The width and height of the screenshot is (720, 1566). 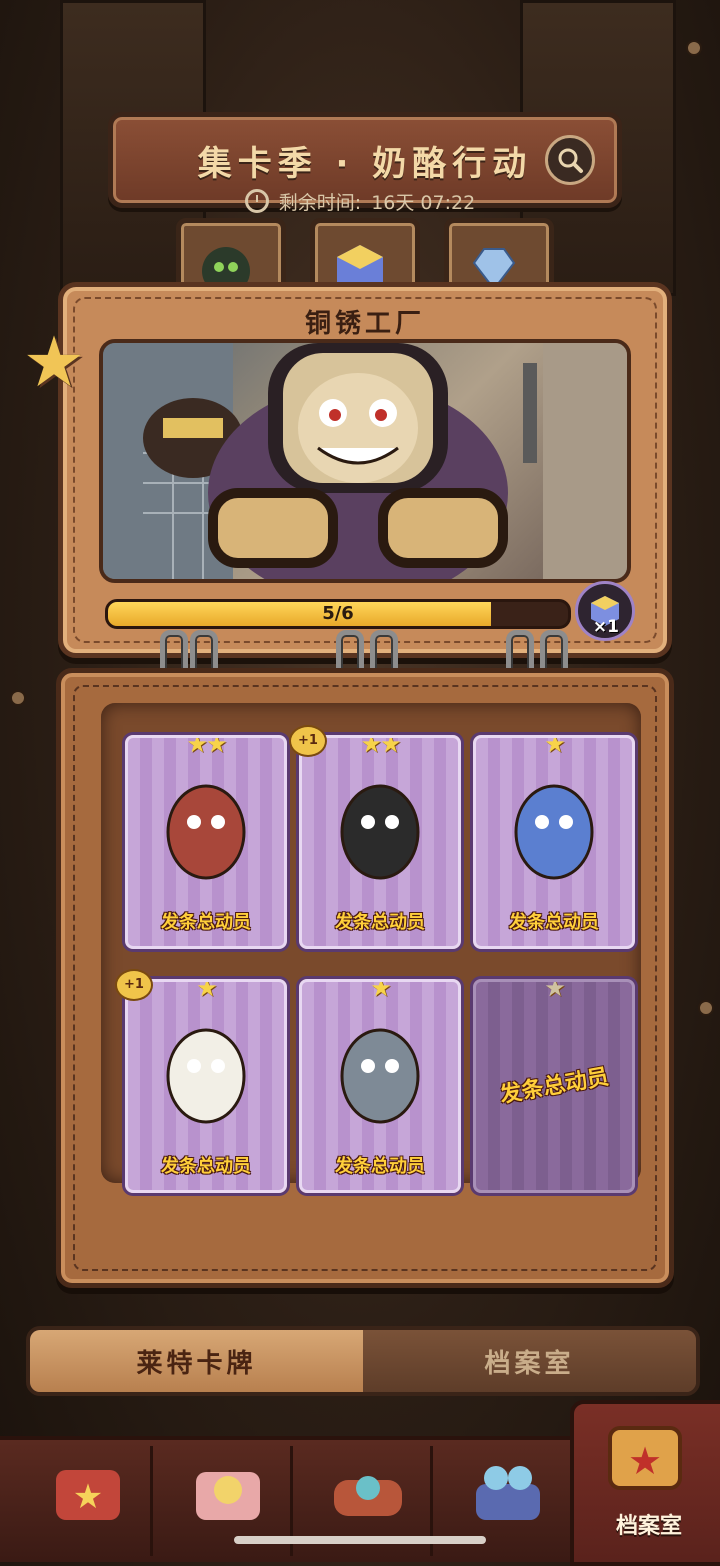 I want to click on archive-chest-icon: ★, so click(x=645, y=1458).